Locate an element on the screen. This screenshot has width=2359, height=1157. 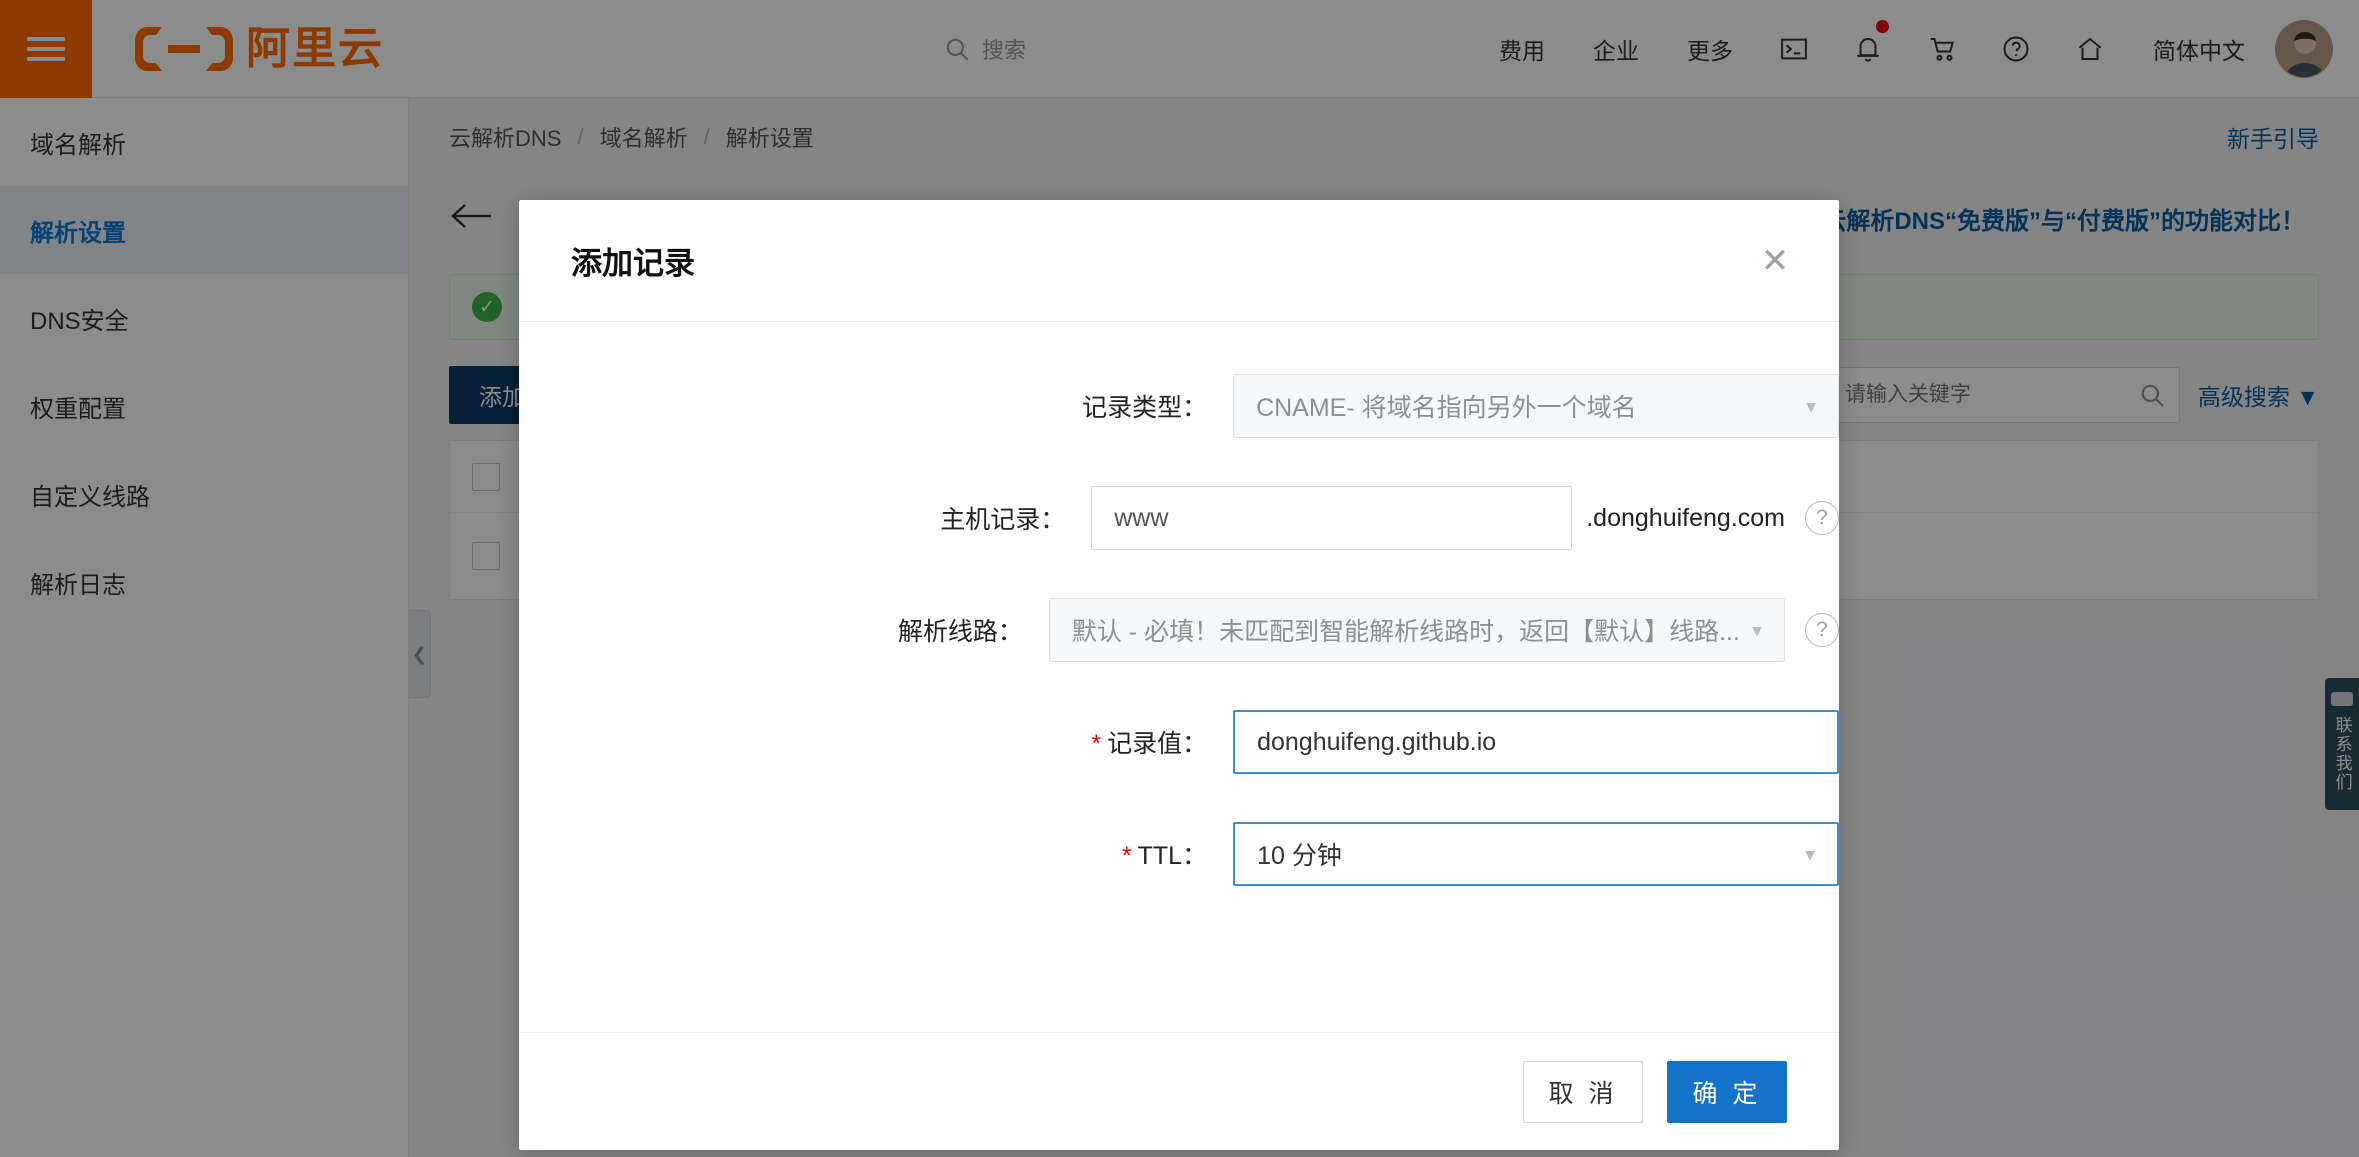
record-value-label: * 记录值： is located at coordinates (876, 742).